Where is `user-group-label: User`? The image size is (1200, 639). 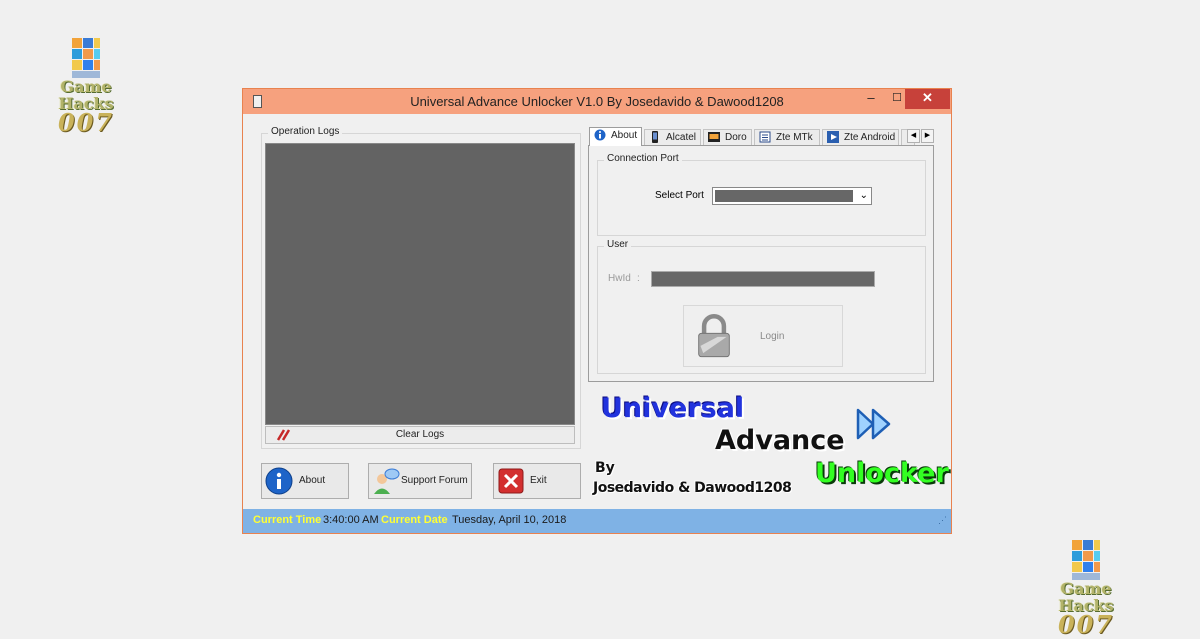
user-group-label: User is located at coordinates (618, 244).